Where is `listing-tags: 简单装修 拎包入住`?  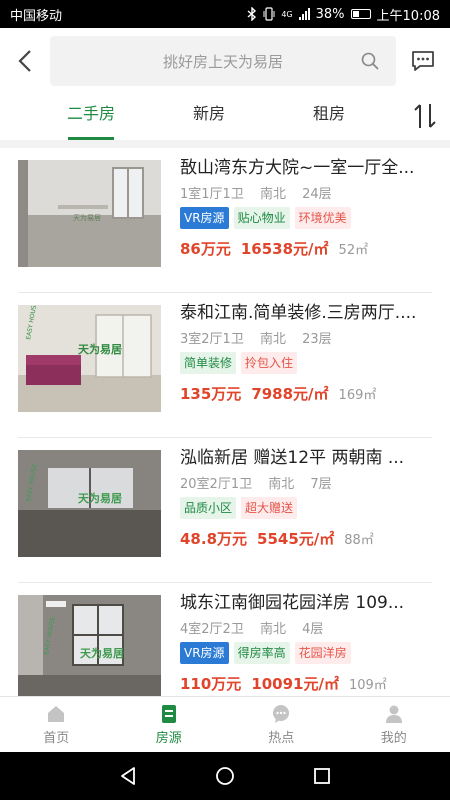 listing-tags: 简单装修 拎包入住 is located at coordinates (307, 363).